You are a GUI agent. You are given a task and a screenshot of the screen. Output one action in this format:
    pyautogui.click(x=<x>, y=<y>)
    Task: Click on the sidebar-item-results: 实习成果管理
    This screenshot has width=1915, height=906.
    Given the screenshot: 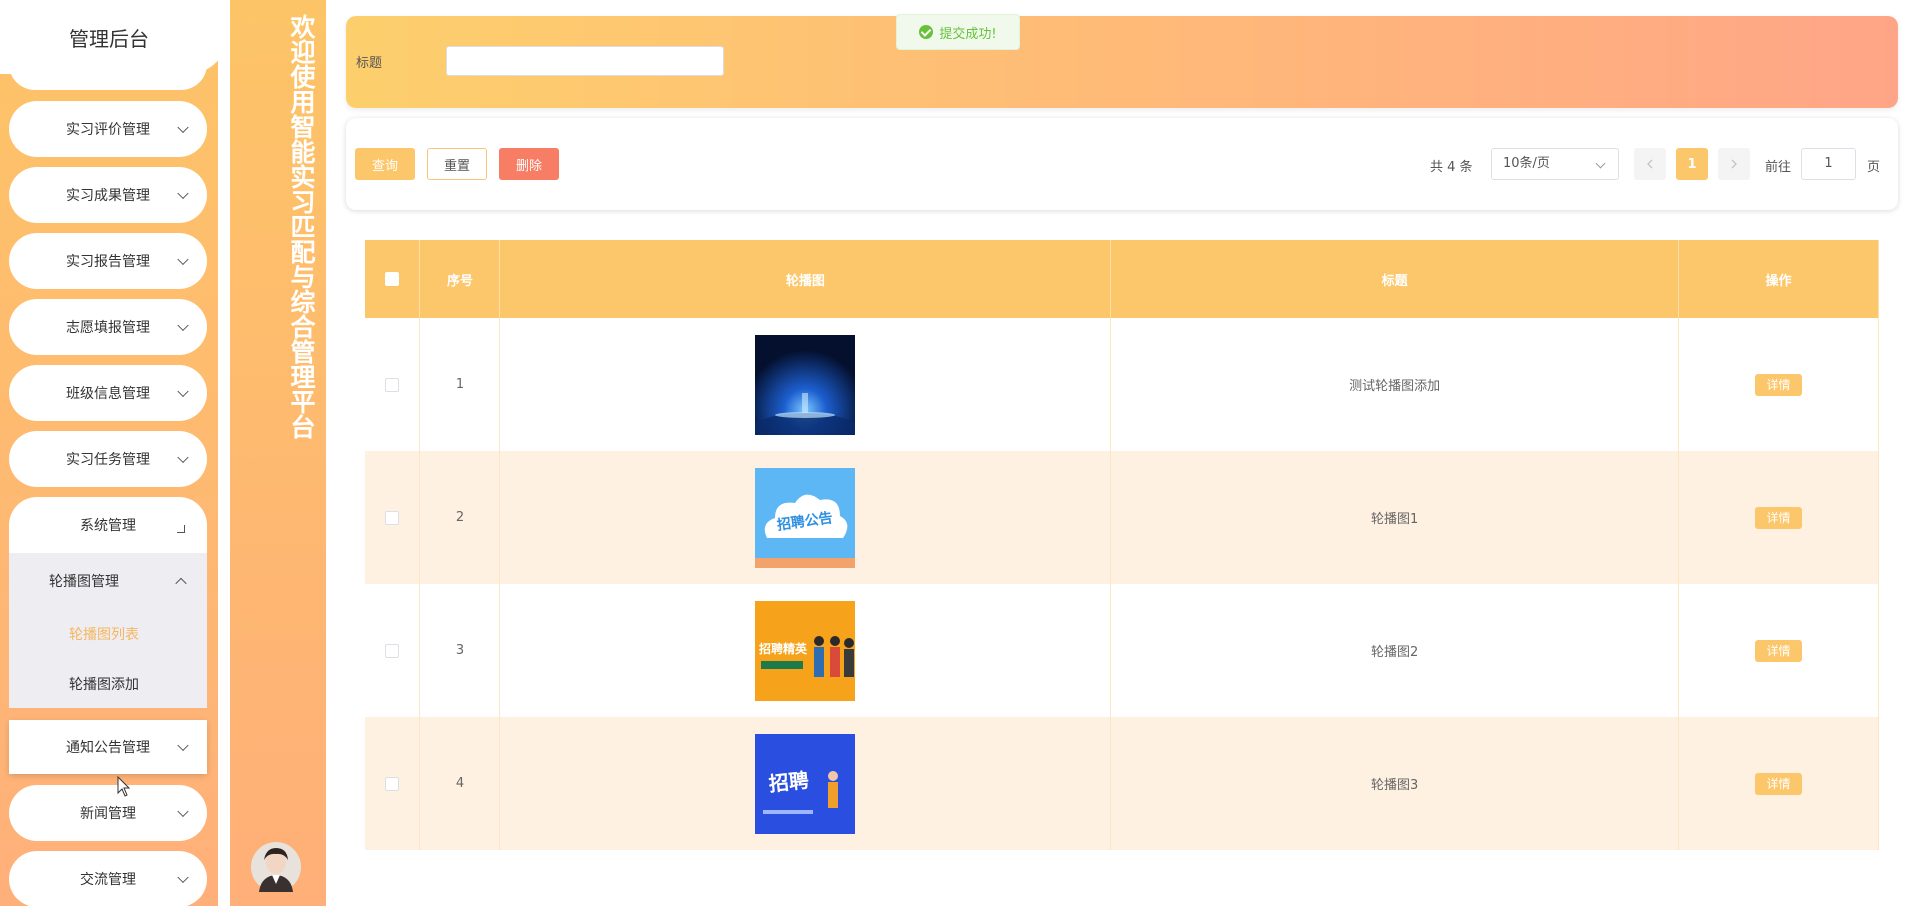 What is the action you would take?
    pyautogui.click(x=108, y=195)
    